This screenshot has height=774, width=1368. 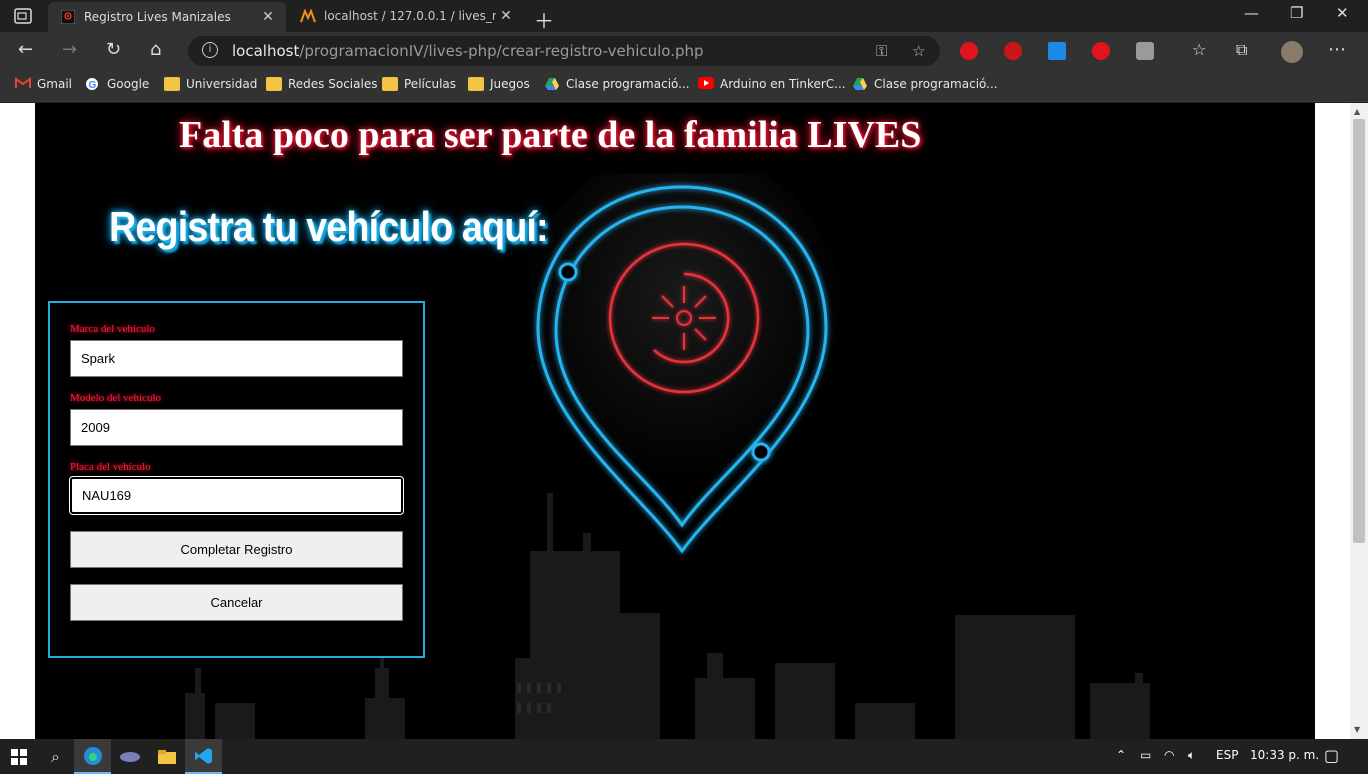 I want to click on bookmark-gmail: Gmail, so click(x=43, y=84).